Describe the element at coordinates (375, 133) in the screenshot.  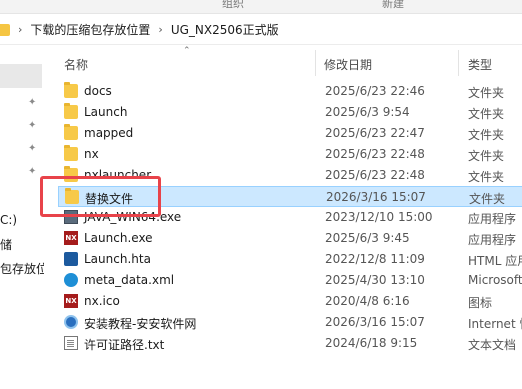
I see `file-date: 2025/6/23 22:47` at that location.